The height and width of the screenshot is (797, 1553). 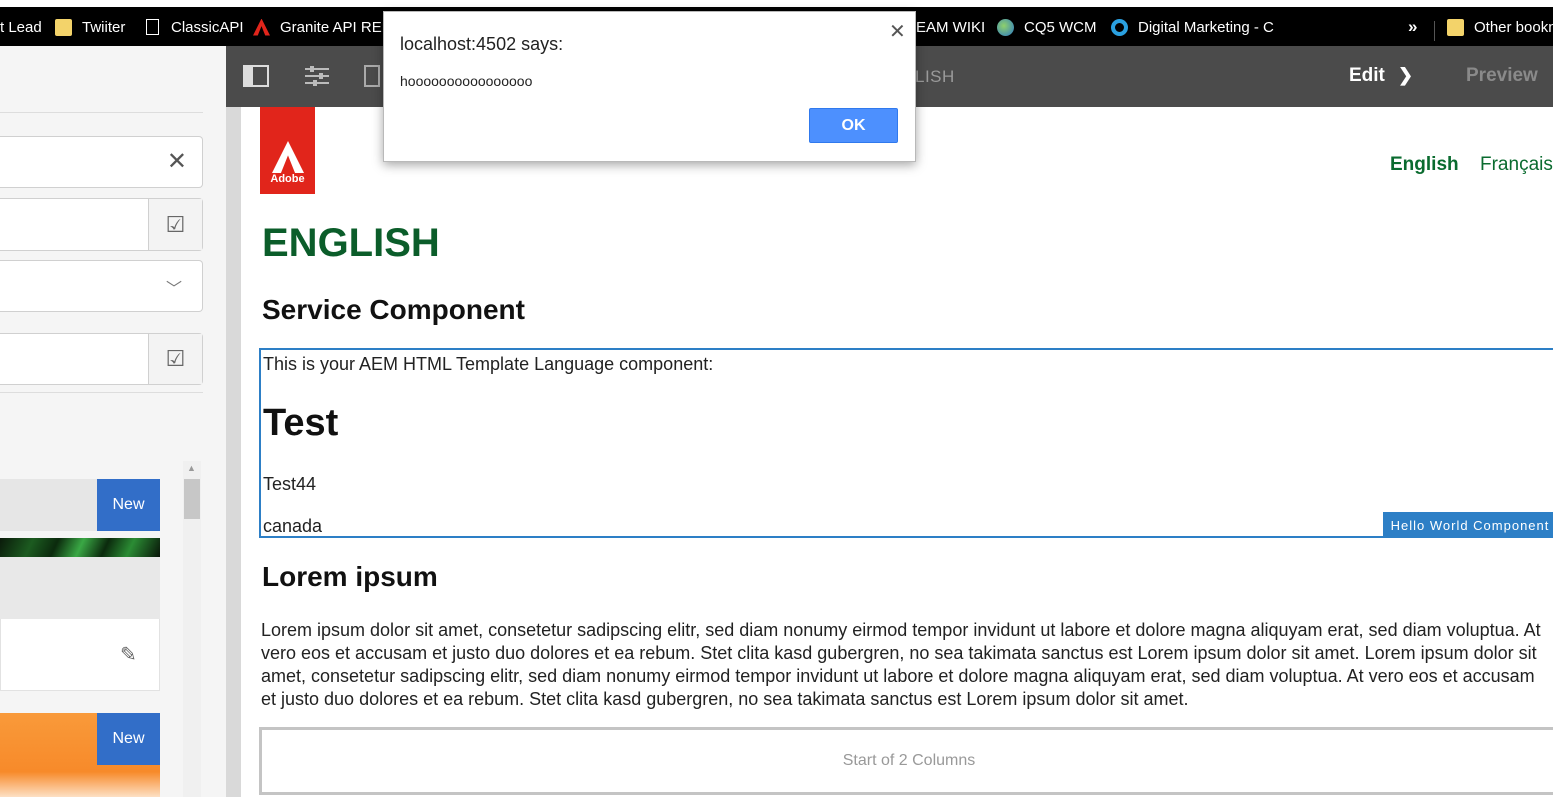 What do you see at coordinates (1367, 76) in the screenshot?
I see `edit-mode-button: Edit` at bounding box center [1367, 76].